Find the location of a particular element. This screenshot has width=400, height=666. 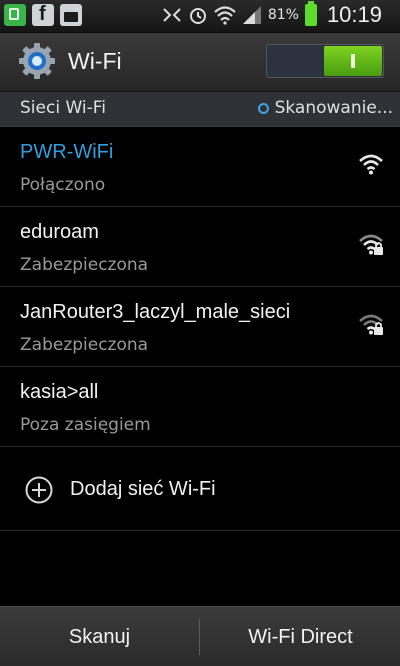

store-notification-icon is located at coordinates (71, 15).